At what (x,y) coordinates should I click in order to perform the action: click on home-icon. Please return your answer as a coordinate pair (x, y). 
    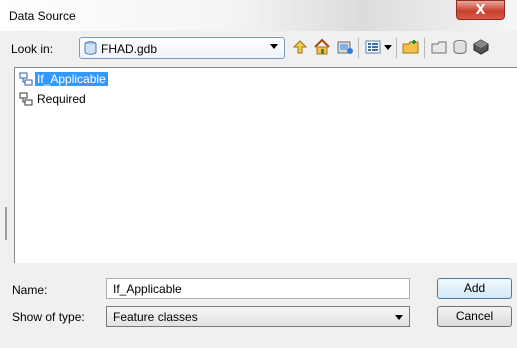
    Looking at the image, I should click on (322, 47).